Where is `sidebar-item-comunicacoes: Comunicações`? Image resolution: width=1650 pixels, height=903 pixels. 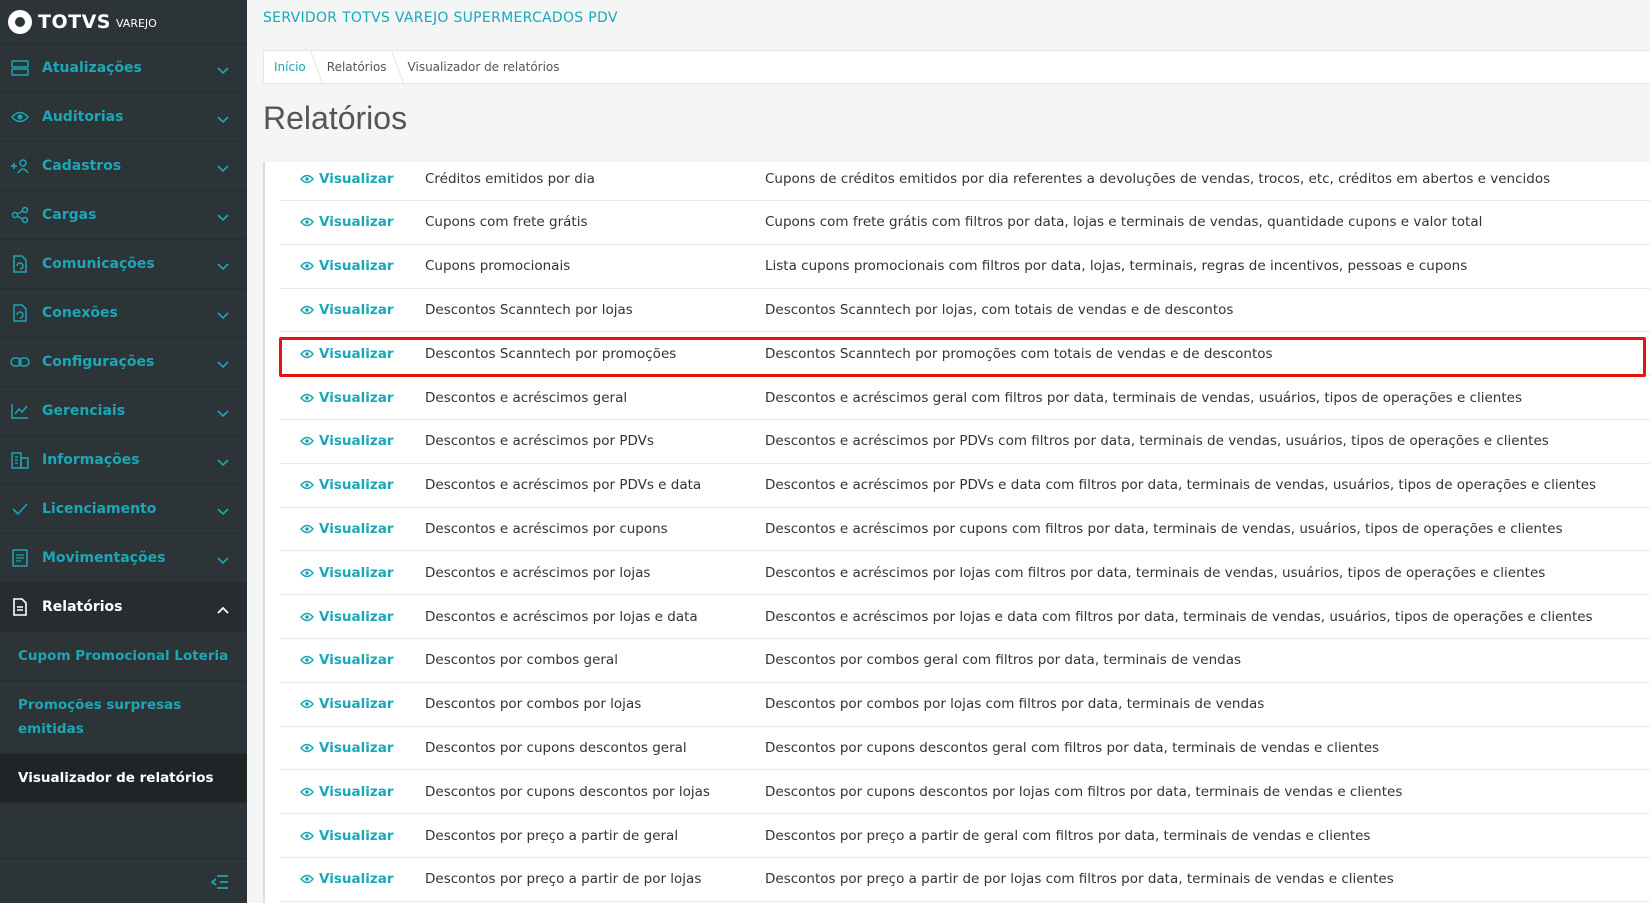
sidebar-item-comunicacoes: Comunicações is located at coordinates (123, 264).